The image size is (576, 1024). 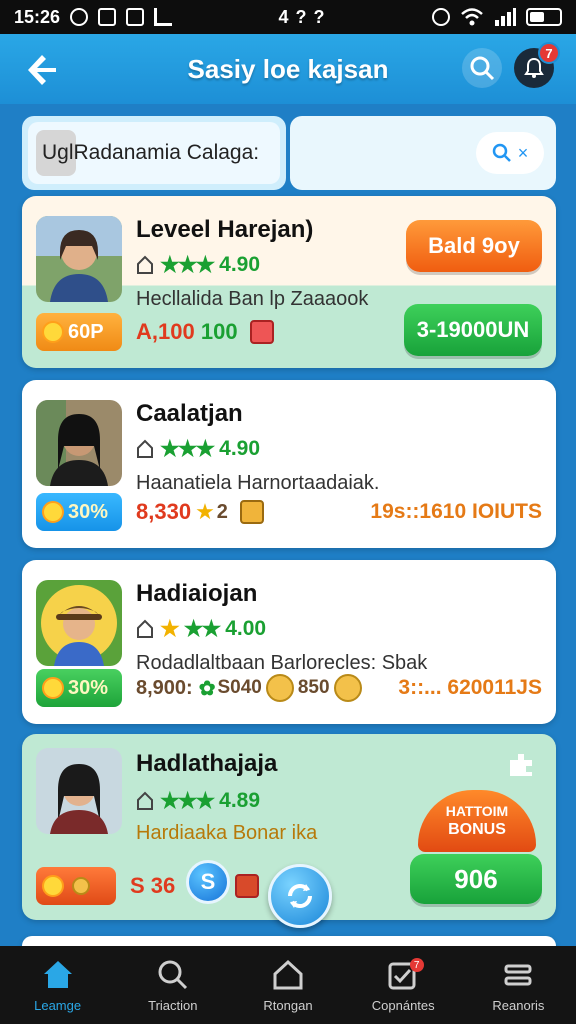 I want to click on nav-item-components: 7 Copnántes, so click(x=403, y=985).